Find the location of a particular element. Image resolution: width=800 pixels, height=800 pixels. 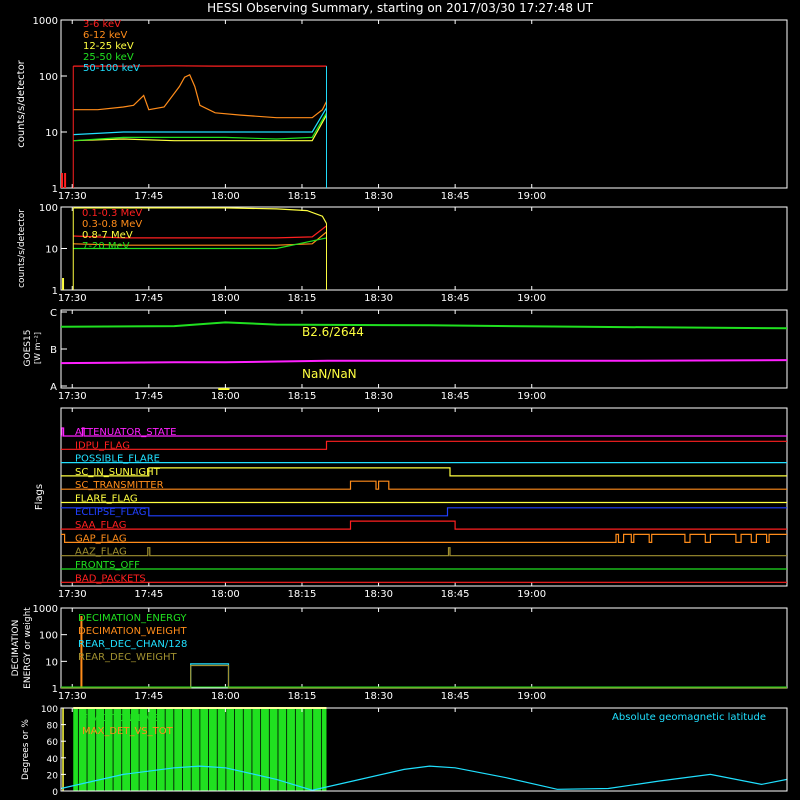

flags-time-label: 18:15 is located at coordinates (302, 594).